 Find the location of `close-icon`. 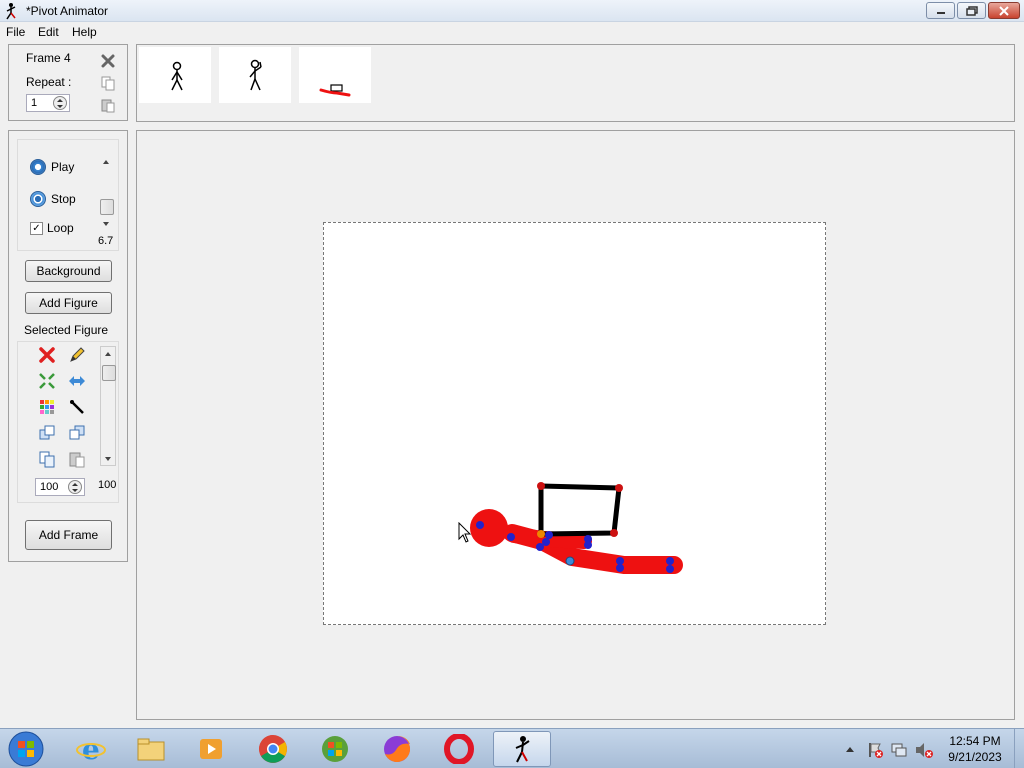

close-icon is located at coordinates (1004, 10).